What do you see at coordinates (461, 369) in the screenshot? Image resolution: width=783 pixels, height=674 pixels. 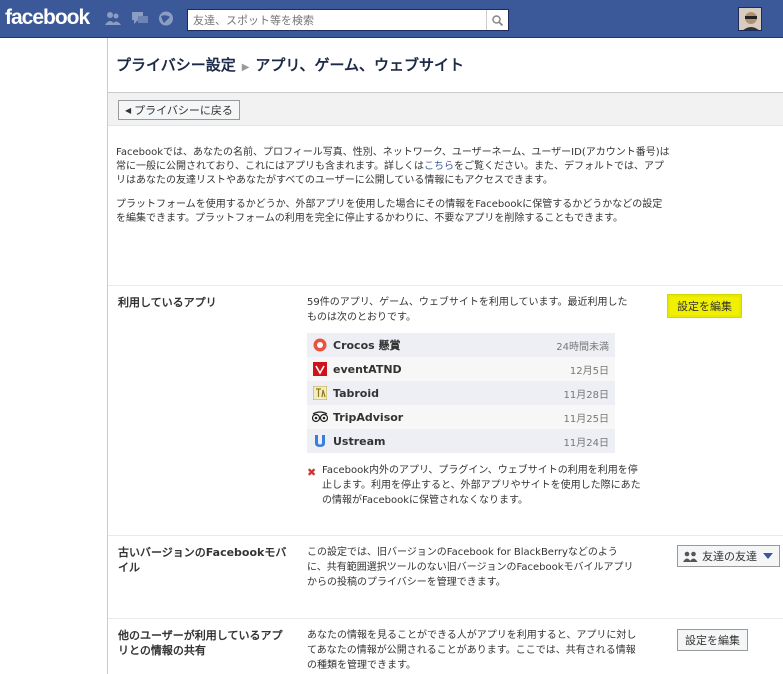 I see `list-item: eventATND 12月5日` at bounding box center [461, 369].